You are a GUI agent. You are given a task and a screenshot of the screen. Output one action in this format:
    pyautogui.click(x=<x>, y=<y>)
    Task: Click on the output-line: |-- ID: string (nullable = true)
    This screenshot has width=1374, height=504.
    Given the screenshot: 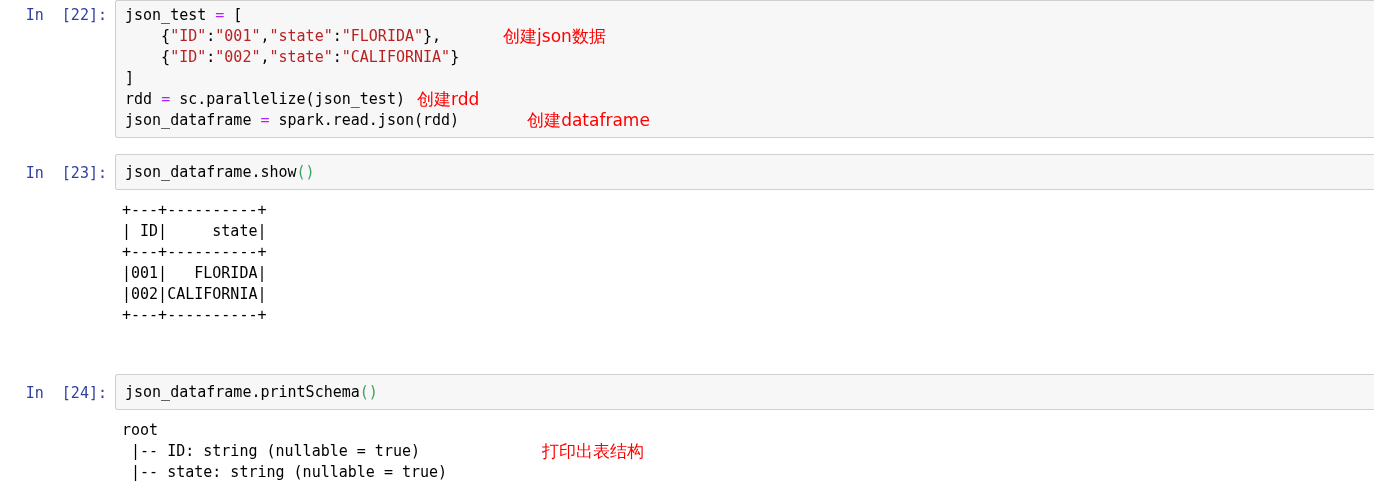 What is the action you would take?
    pyautogui.click(x=275, y=451)
    